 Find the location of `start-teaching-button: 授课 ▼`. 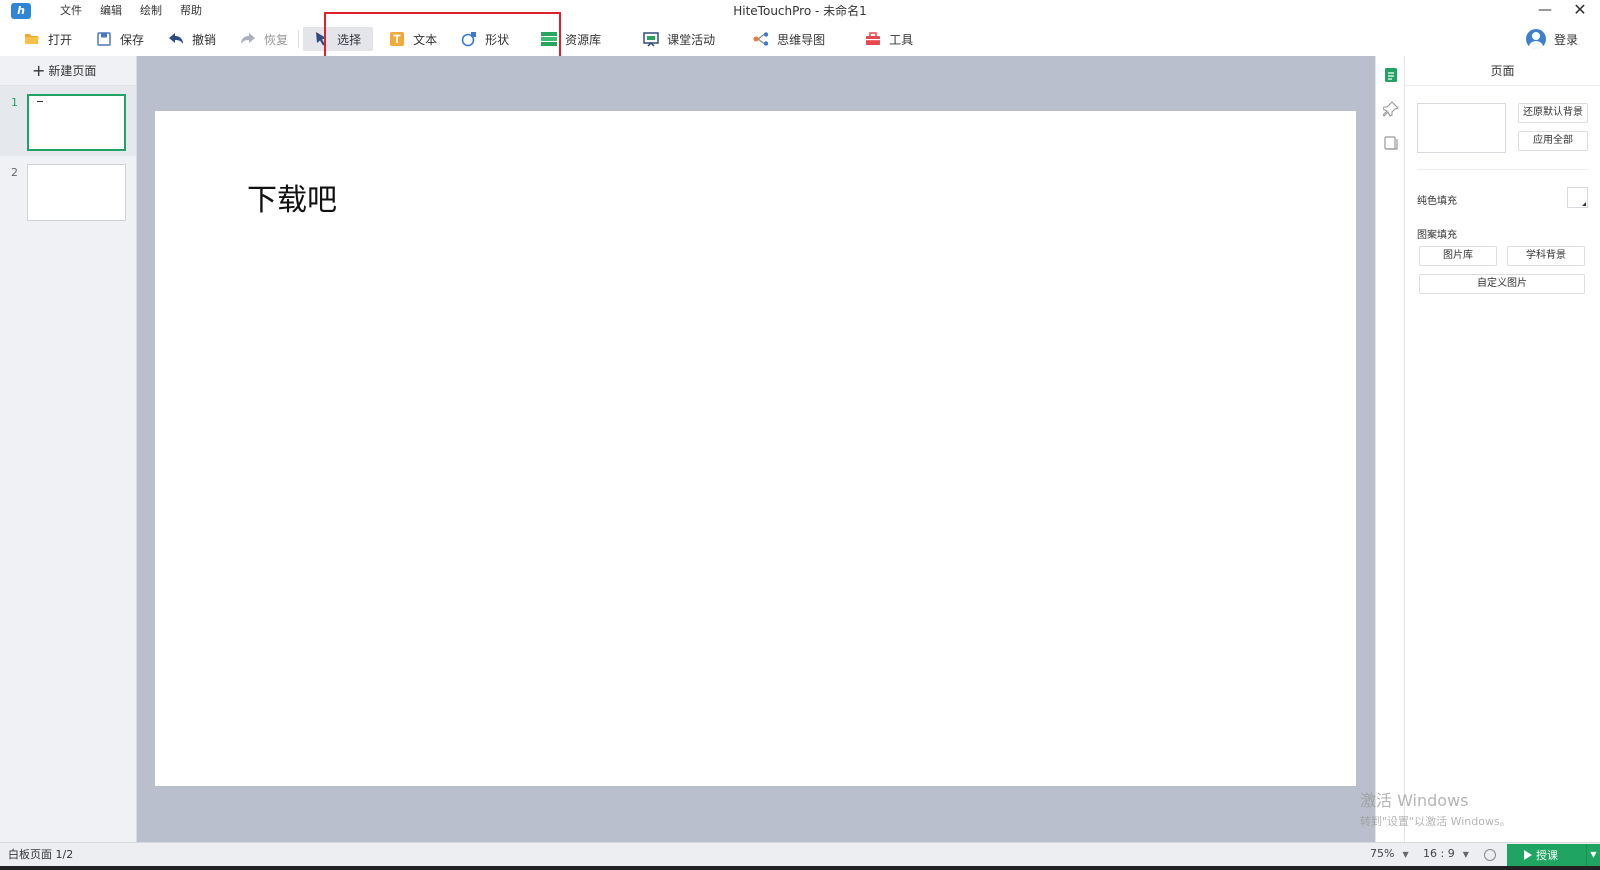

start-teaching-button: 授课 ▼ is located at coordinates (1553, 855).